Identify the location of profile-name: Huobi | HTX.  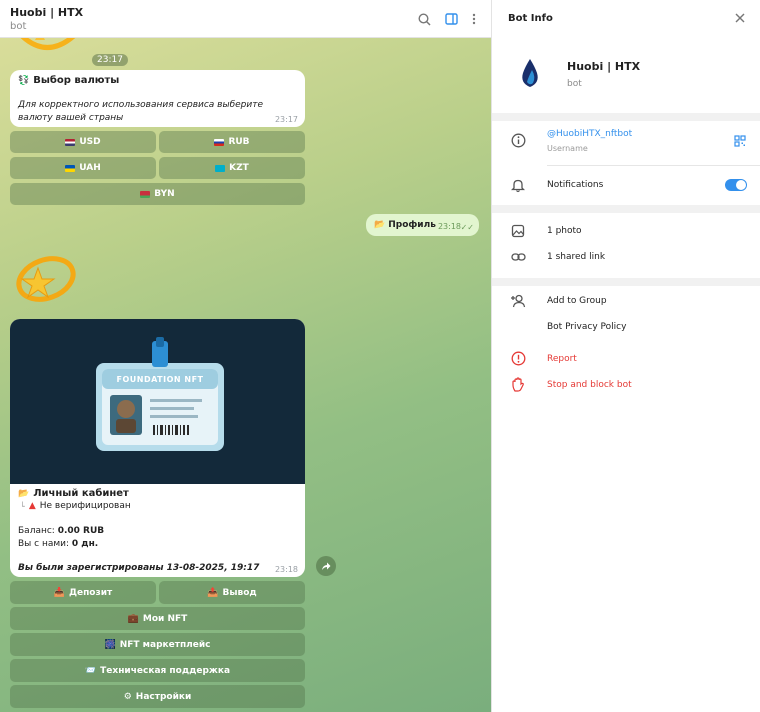
(604, 66).